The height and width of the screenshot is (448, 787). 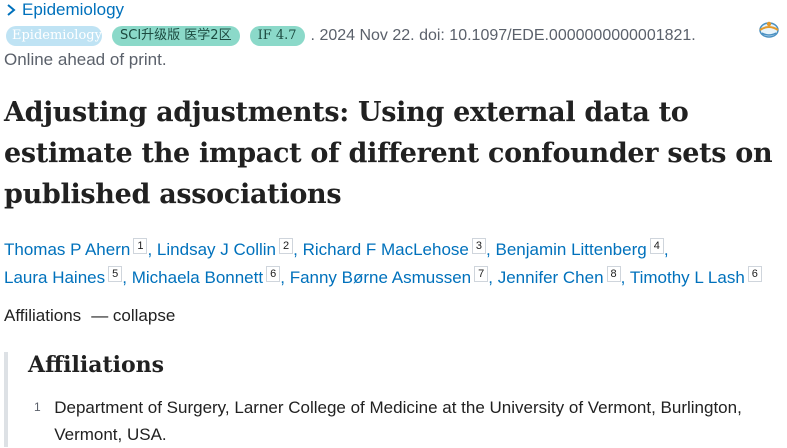 I want to click on affiliation-ref: 5, so click(x=115, y=274).